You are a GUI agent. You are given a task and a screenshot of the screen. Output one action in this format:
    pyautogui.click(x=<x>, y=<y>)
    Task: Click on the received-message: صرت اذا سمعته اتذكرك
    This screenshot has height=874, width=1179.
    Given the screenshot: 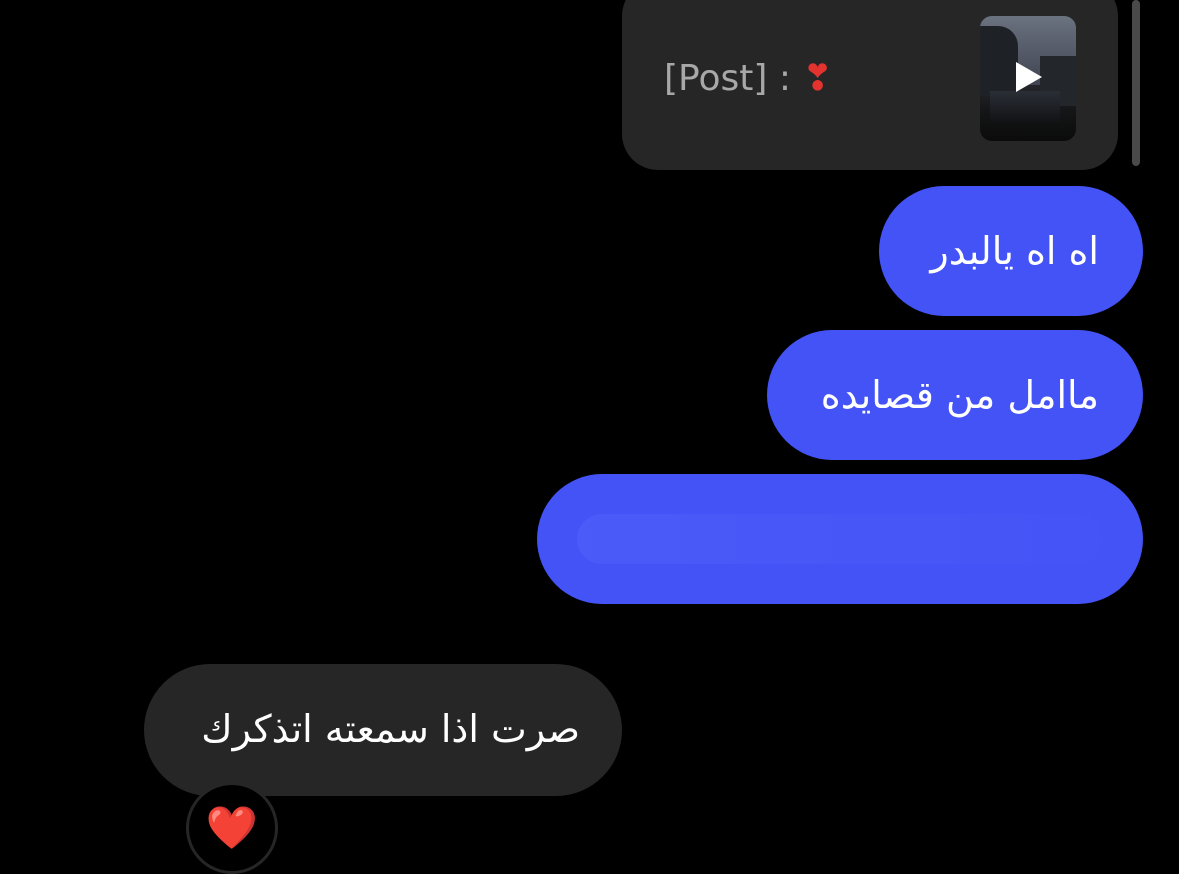 What is the action you would take?
    pyautogui.click(x=383, y=730)
    